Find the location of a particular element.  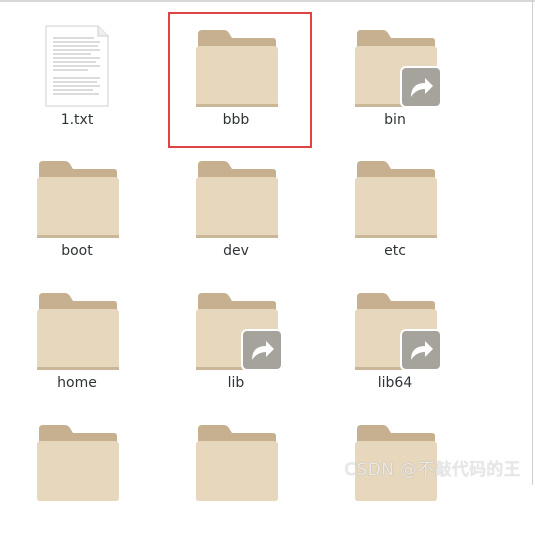

folder-item-dev: dev is located at coordinates (236, 206).